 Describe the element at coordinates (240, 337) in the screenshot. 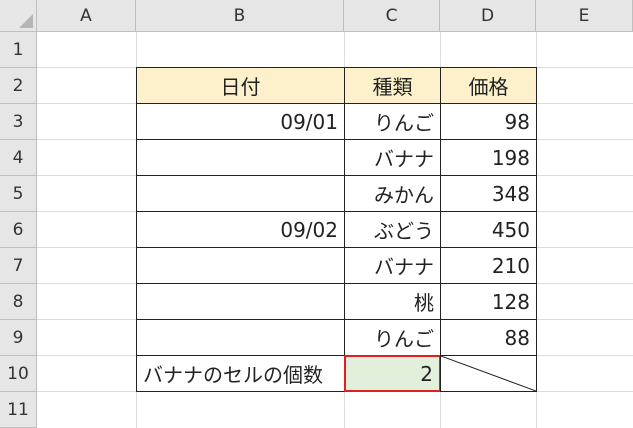

I see `cell-b9` at that location.